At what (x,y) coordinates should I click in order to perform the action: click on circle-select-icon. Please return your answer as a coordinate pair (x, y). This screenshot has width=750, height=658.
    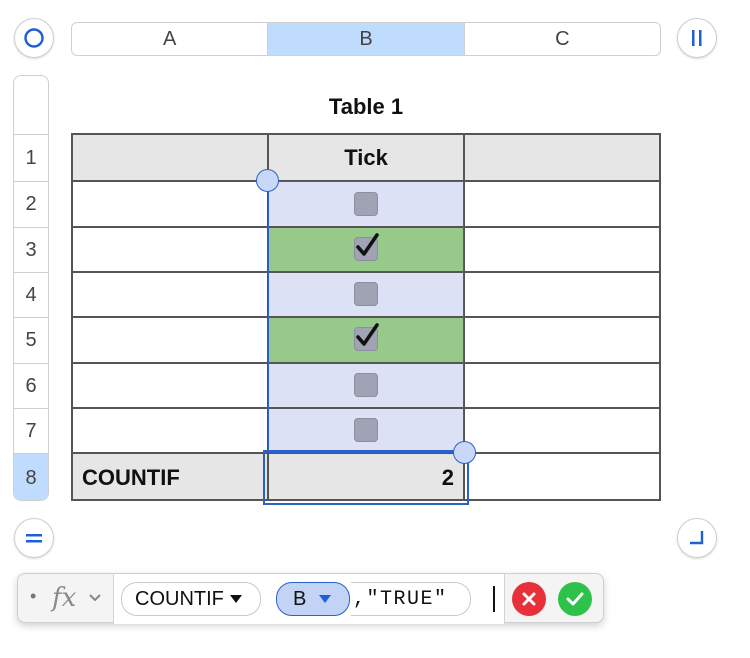
    Looking at the image, I should click on (34, 38).